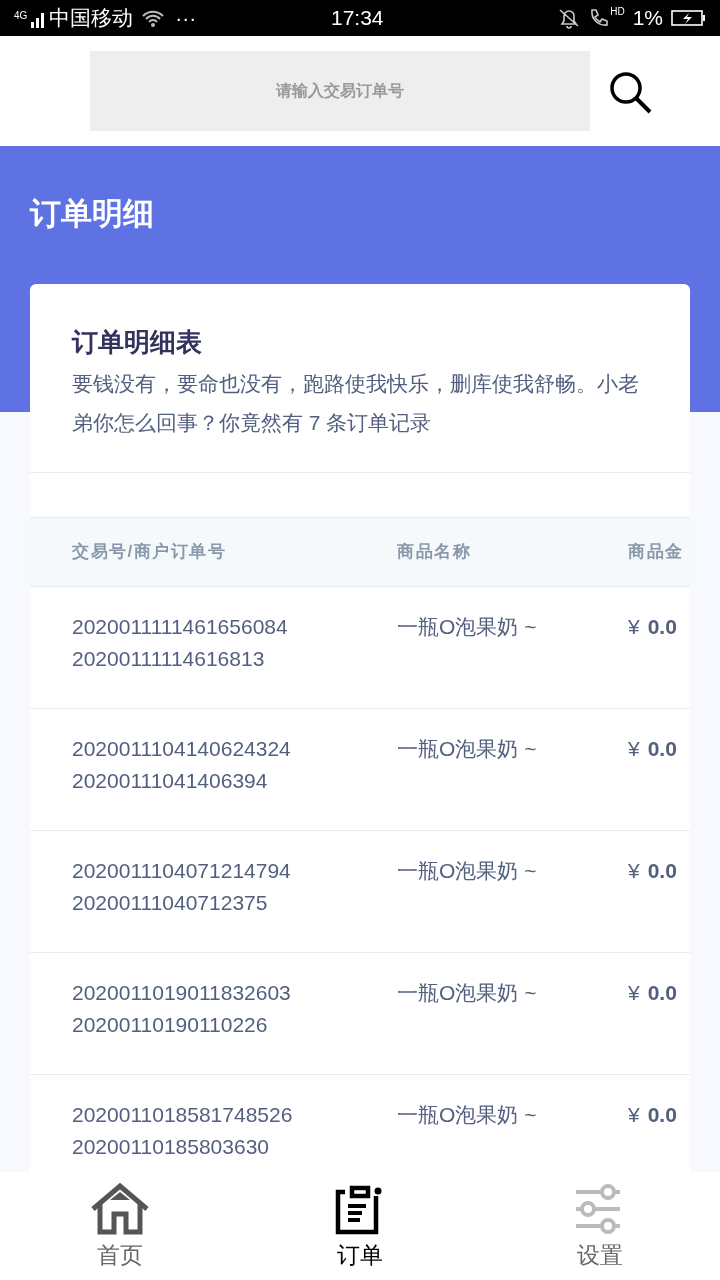 The width and height of the screenshot is (720, 1280). I want to click on order-number: 20200111040712375, so click(170, 903).